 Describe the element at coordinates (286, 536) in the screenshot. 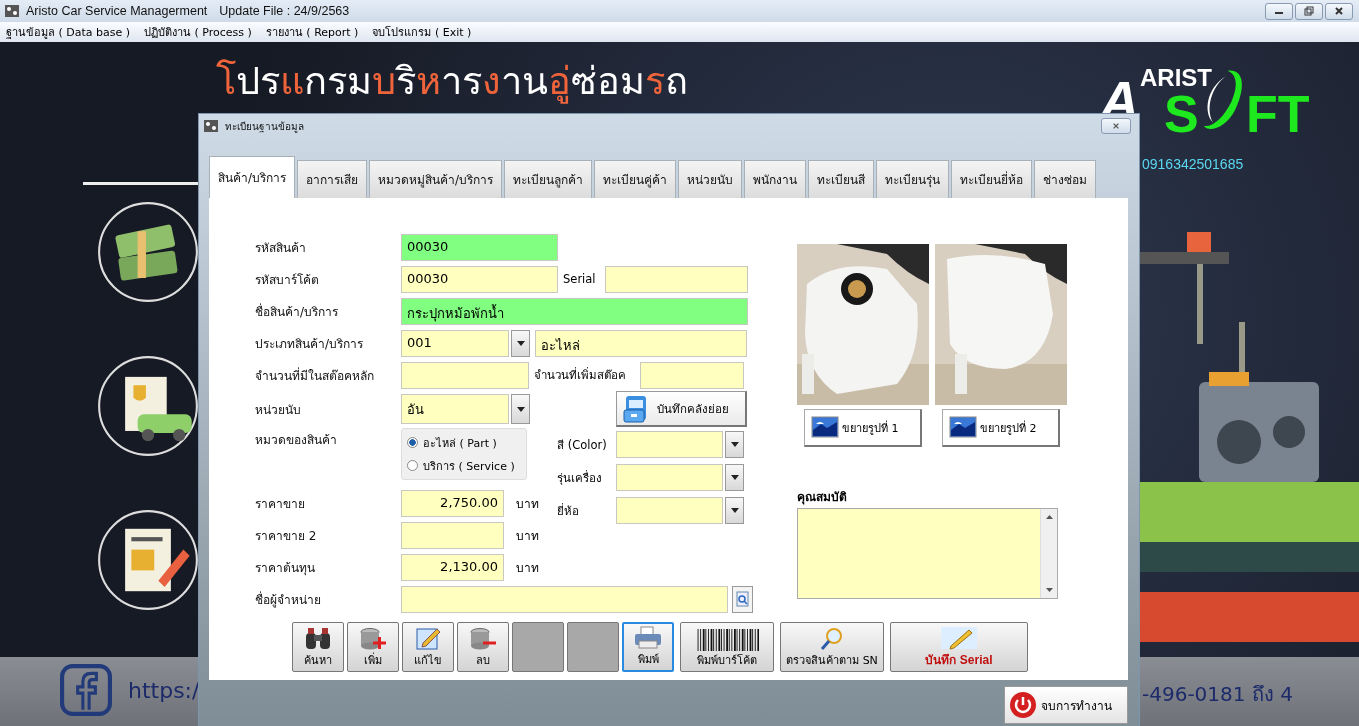

I see `field-label: ราคาขาย 2` at that location.